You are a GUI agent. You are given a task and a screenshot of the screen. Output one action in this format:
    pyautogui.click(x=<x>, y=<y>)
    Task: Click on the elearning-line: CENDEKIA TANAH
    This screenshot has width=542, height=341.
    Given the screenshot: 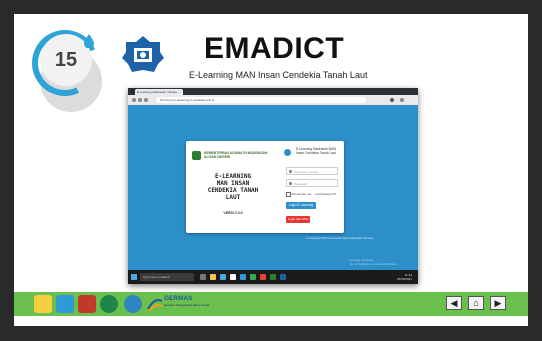 What is the action you would take?
    pyautogui.click(x=233, y=190)
    